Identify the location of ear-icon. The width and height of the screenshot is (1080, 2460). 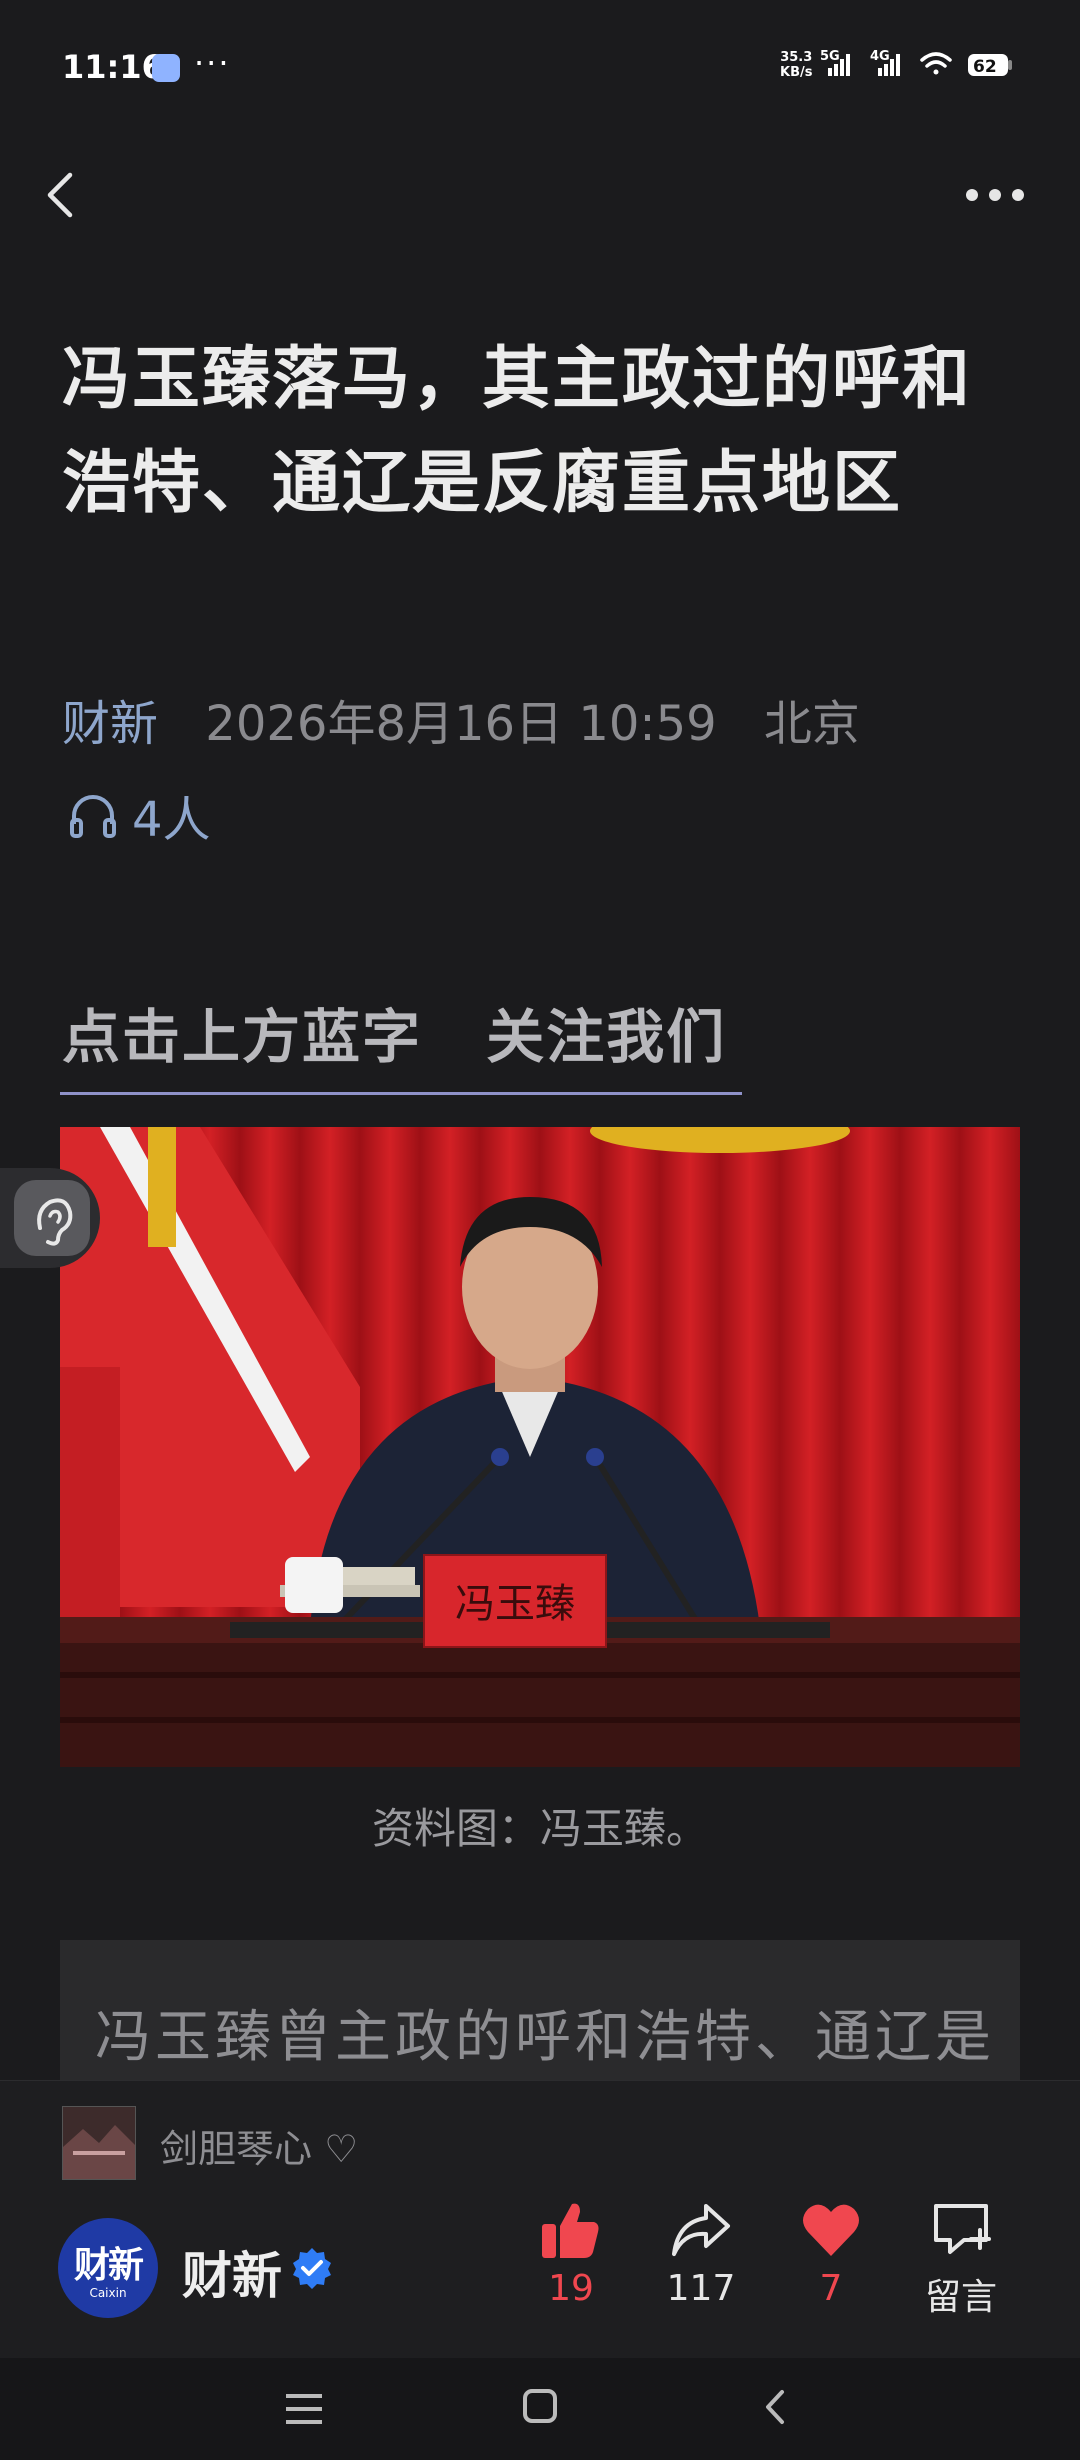
(55, 1222).